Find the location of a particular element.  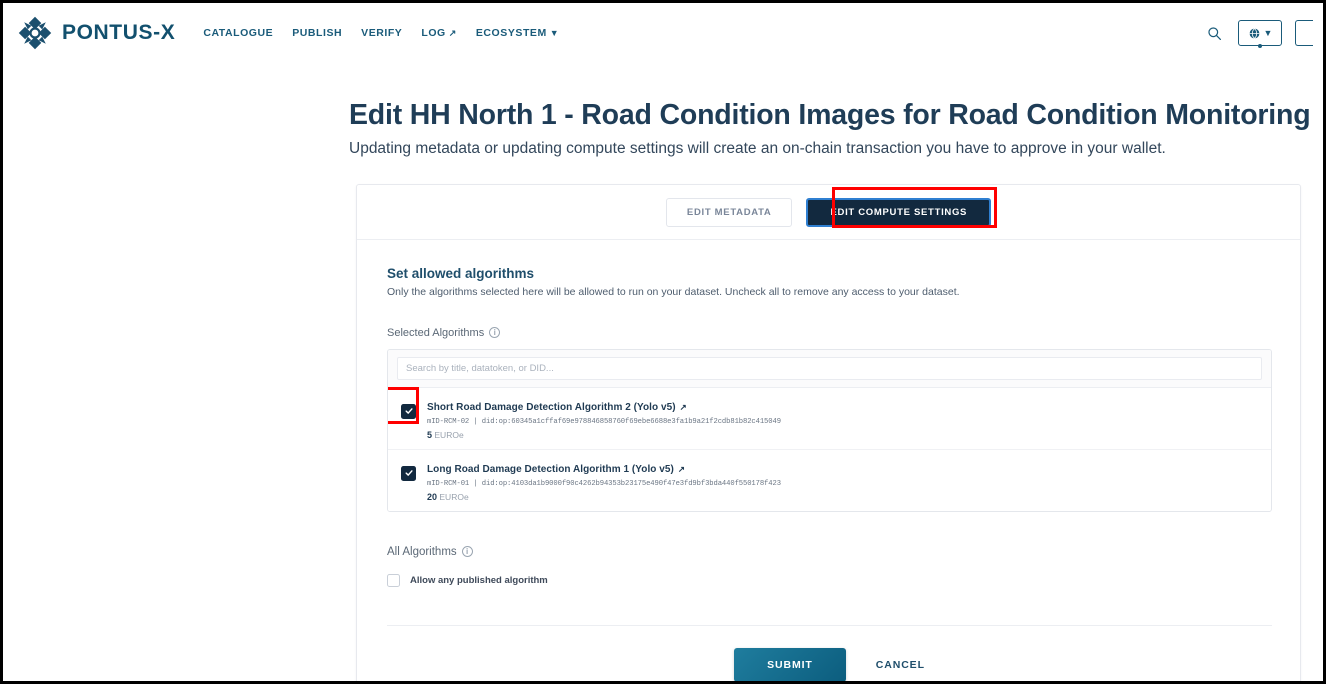

algorithm-price-0: 5 EUROe is located at coordinates (604, 435).